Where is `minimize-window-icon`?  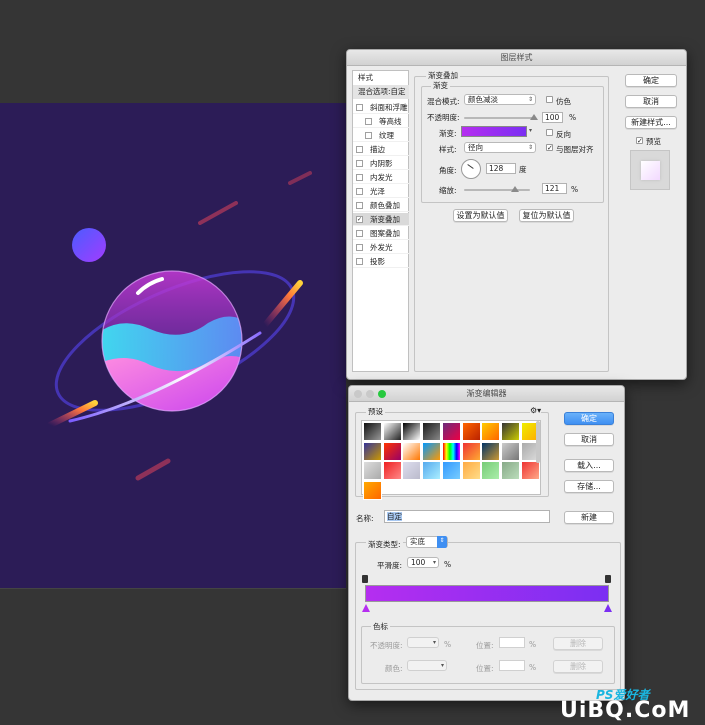
minimize-window-icon is located at coordinates (370, 394).